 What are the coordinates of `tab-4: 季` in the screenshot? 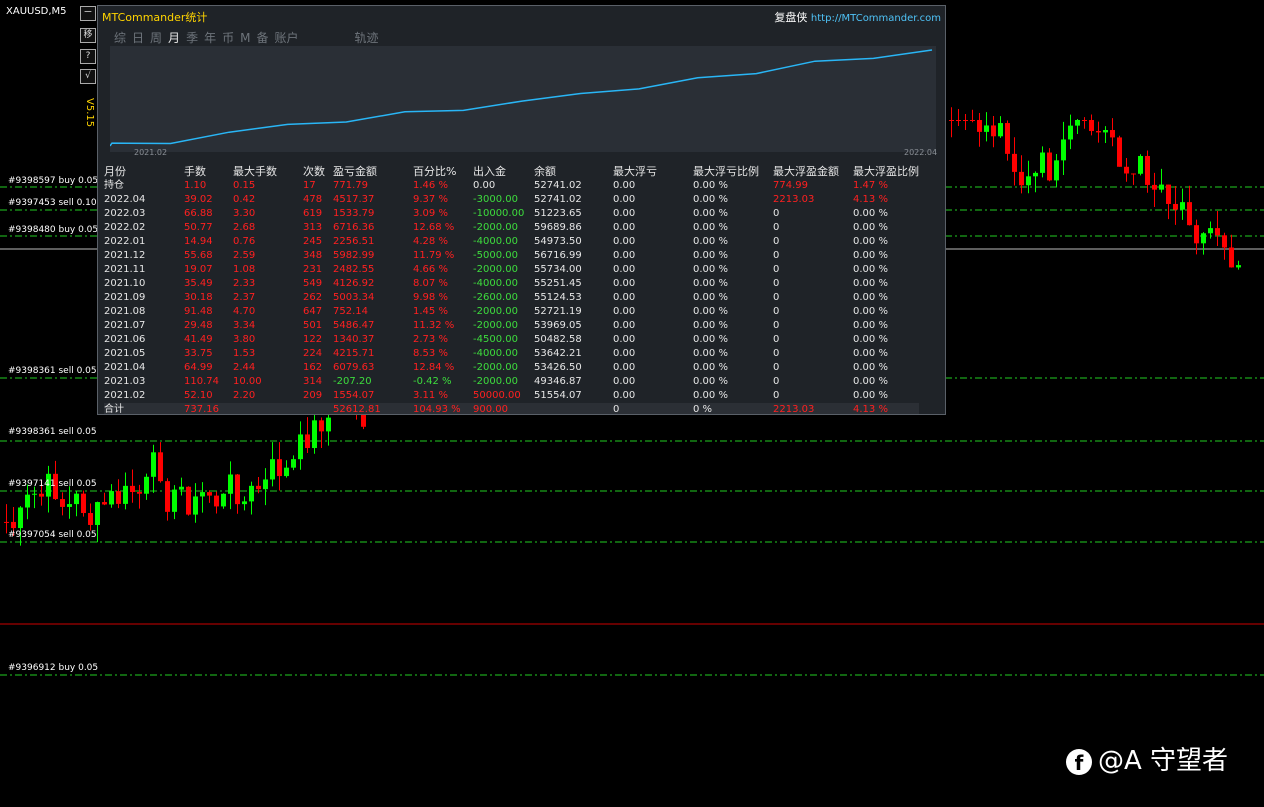 It's located at (192, 37).